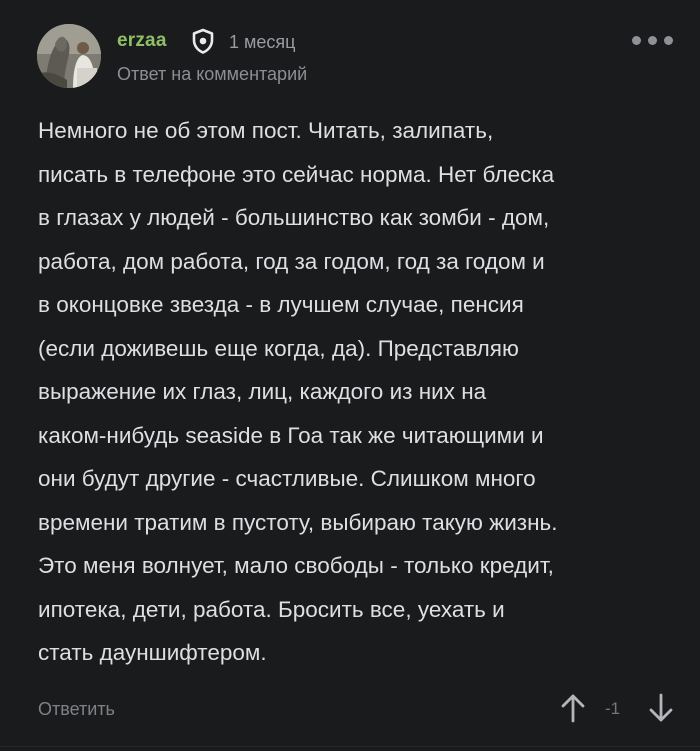  What do you see at coordinates (142, 41) in the screenshot?
I see `author-name: erzaa` at bounding box center [142, 41].